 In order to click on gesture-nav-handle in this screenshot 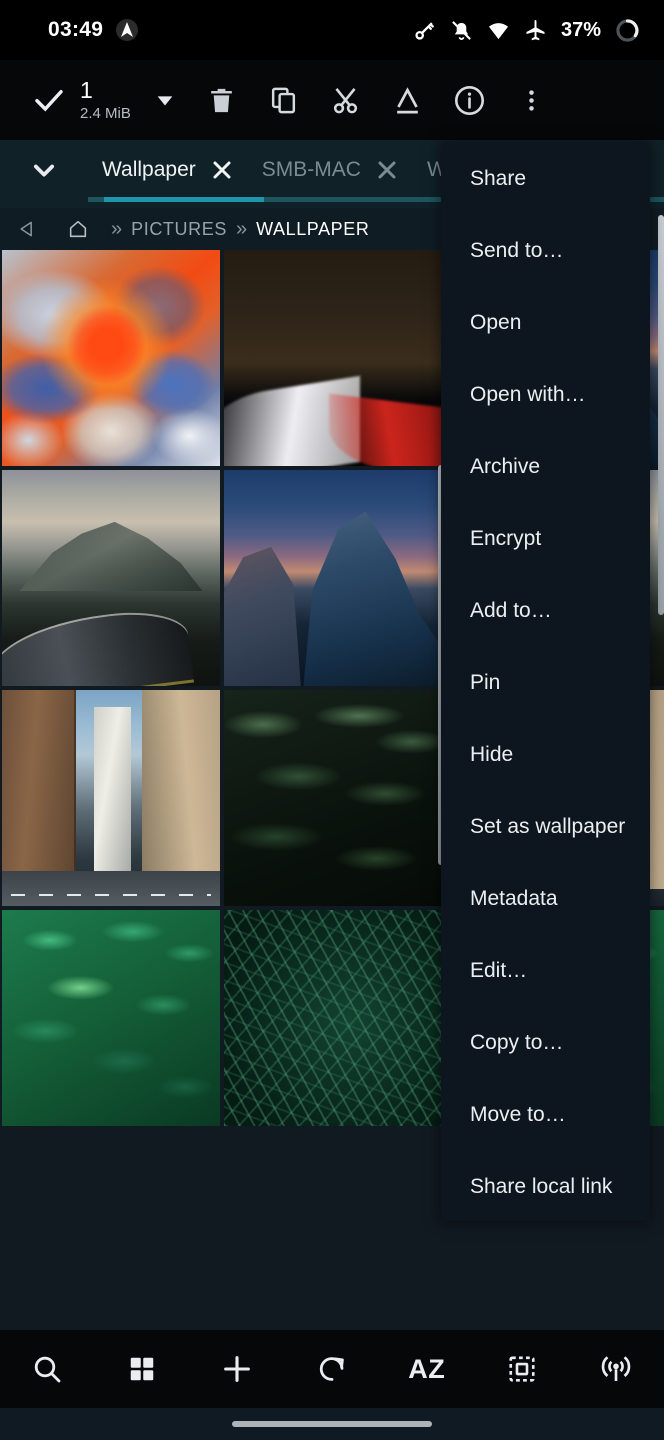, I will do `click(332, 1424)`.